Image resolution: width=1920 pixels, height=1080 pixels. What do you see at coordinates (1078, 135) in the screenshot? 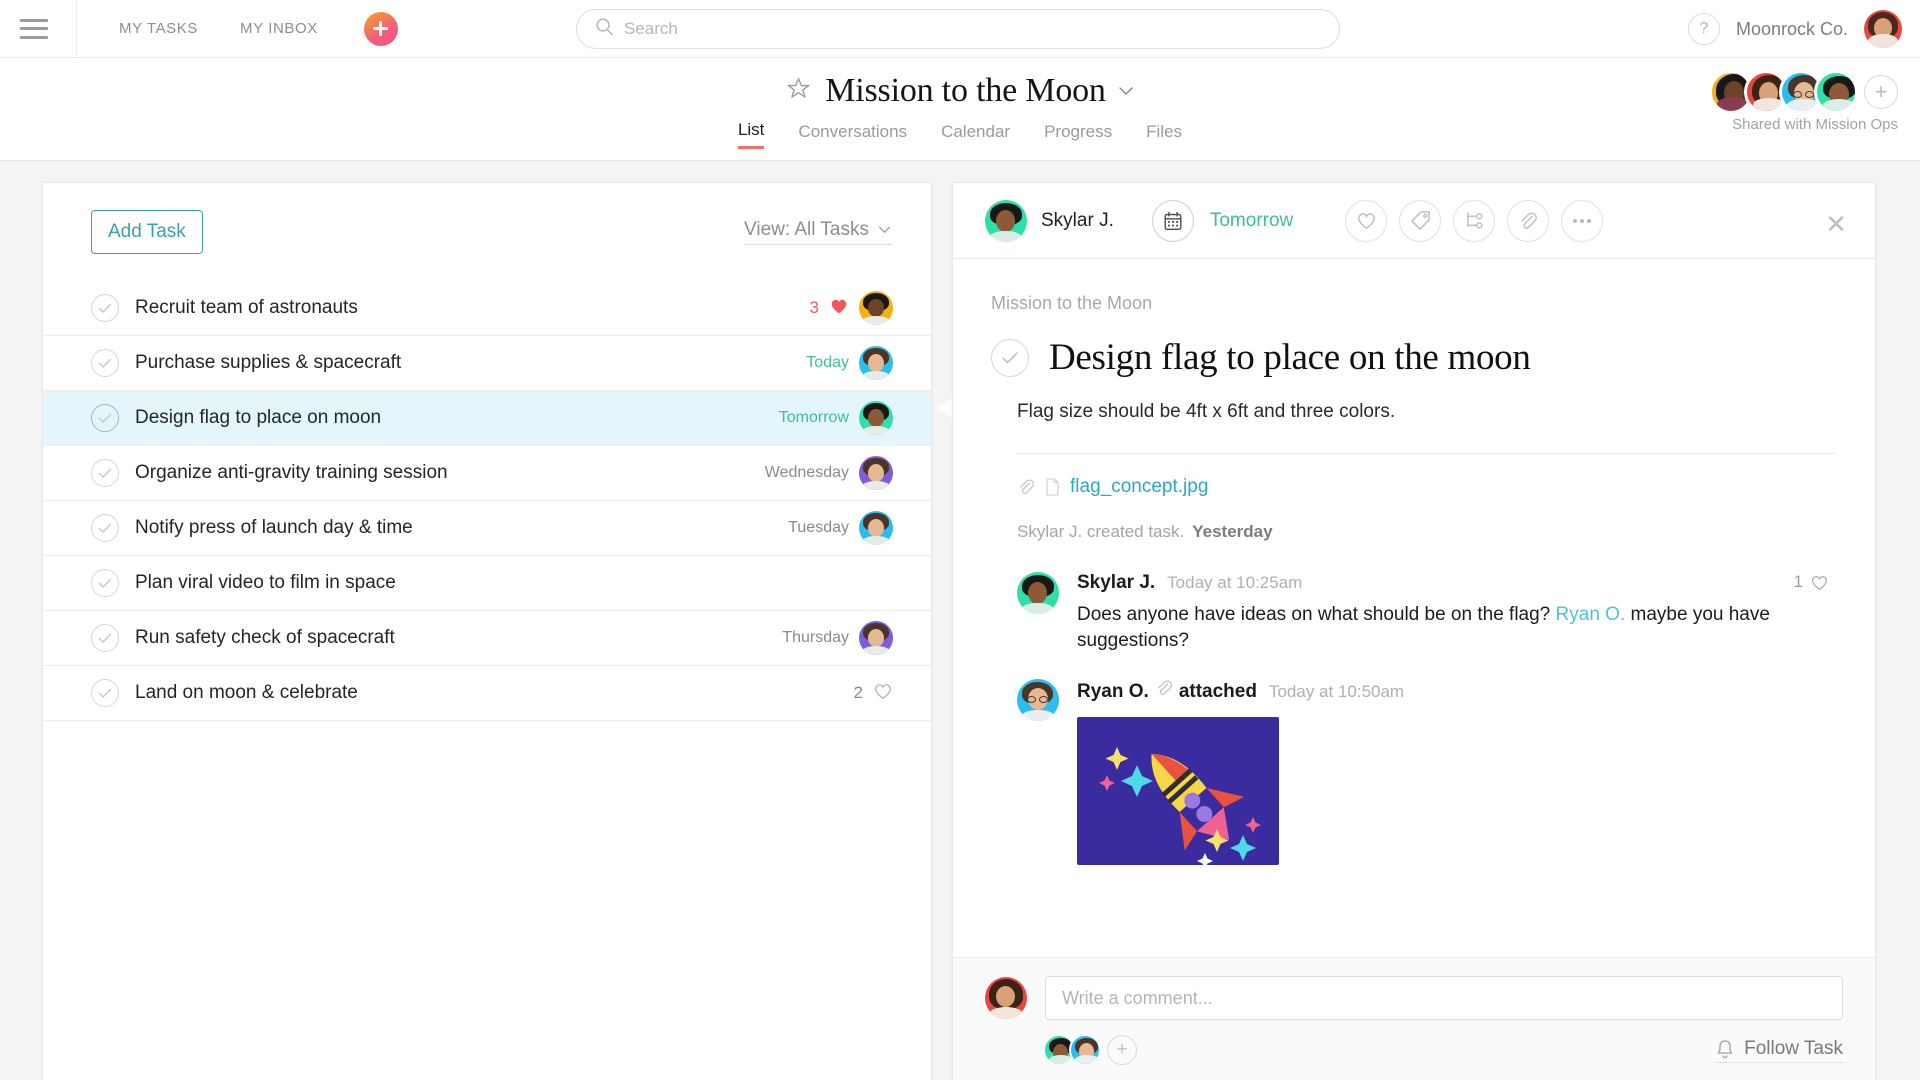
I see `tab-progress: Progress` at bounding box center [1078, 135].